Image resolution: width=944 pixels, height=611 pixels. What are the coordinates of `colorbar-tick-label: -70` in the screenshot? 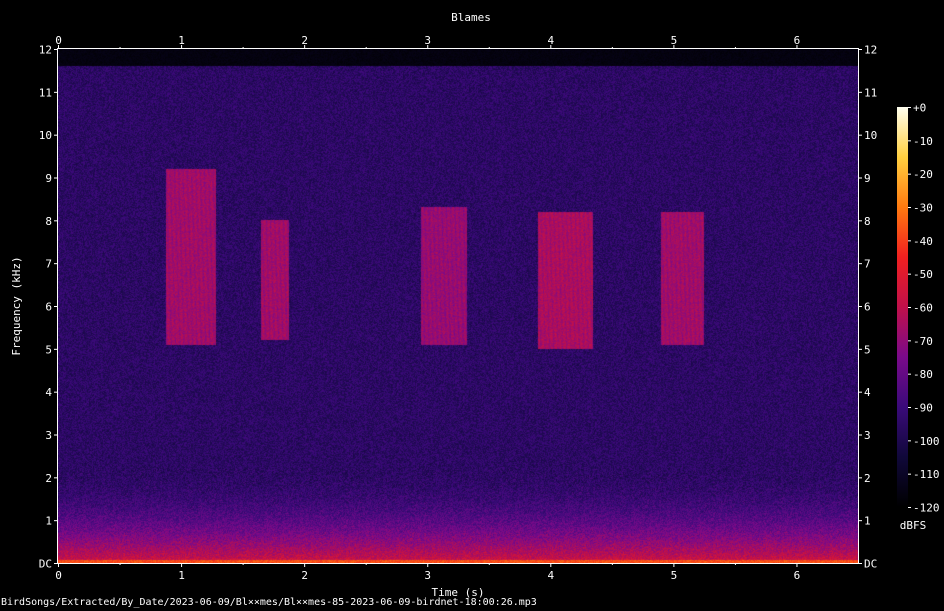 It's located at (923, 341).